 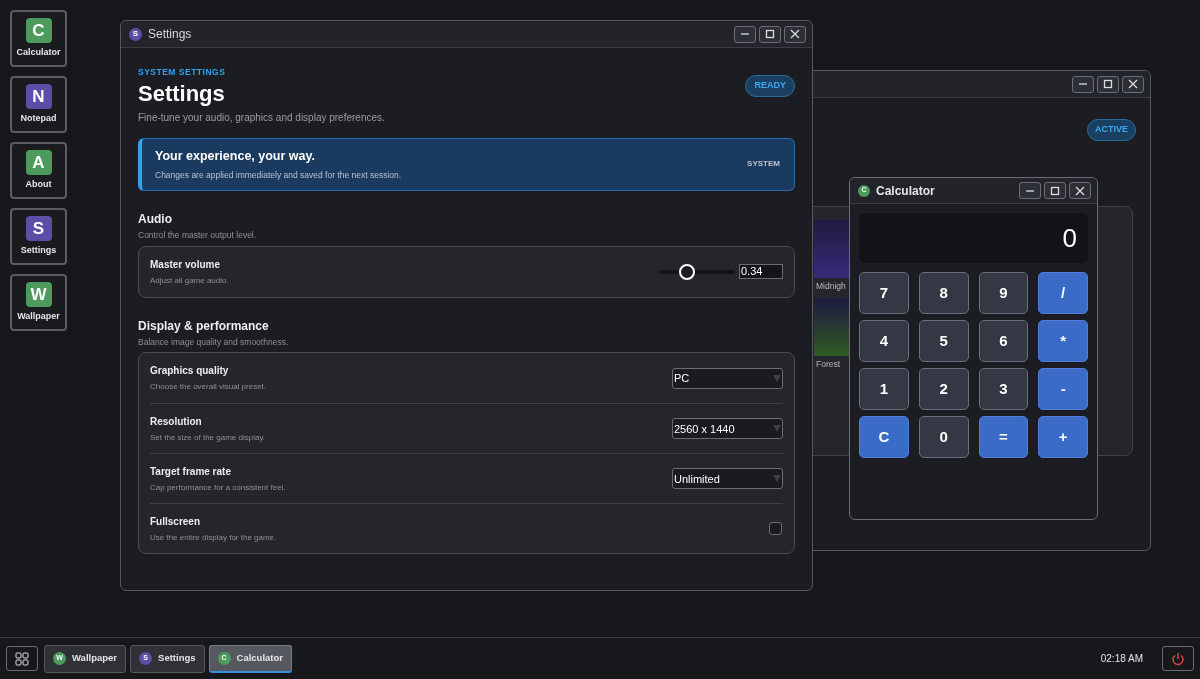 I want to click on digit-key: 3, so click(x=1003, y=389).